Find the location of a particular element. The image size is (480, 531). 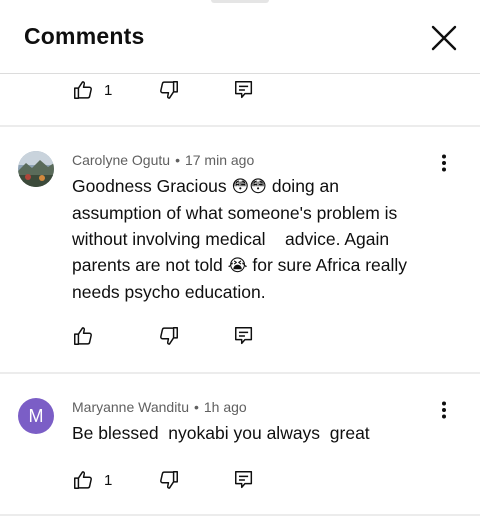

crying-emoji: 😭 is located at coordinates (237, 266).